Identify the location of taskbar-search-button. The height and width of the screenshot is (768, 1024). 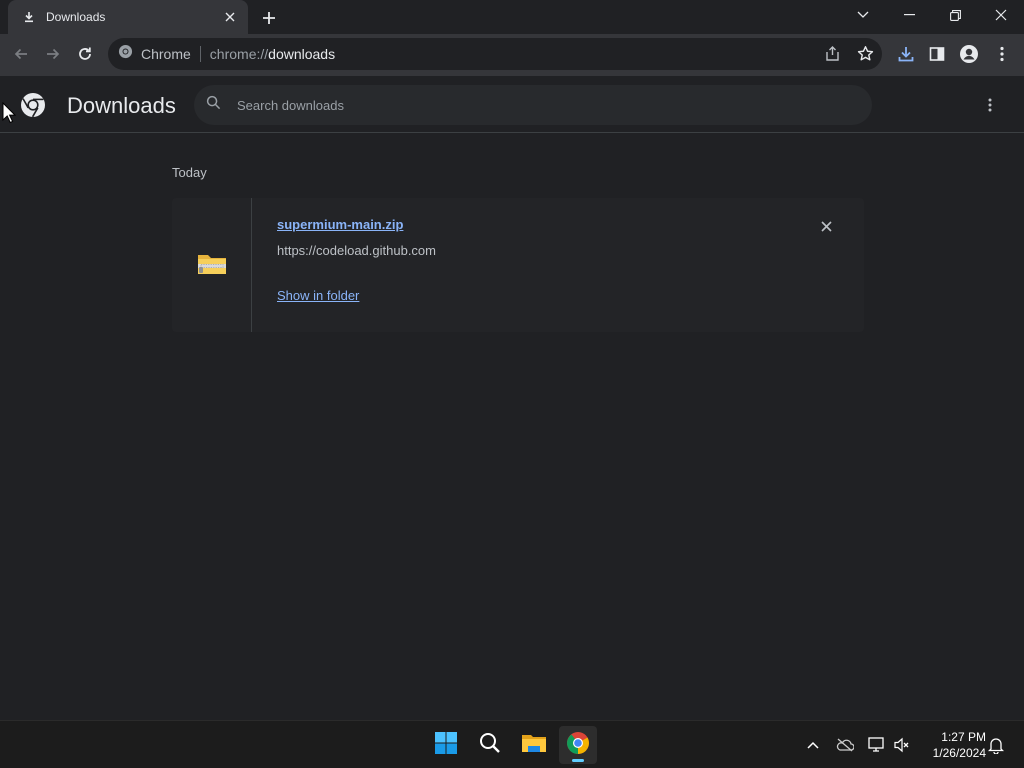
(490, 745).